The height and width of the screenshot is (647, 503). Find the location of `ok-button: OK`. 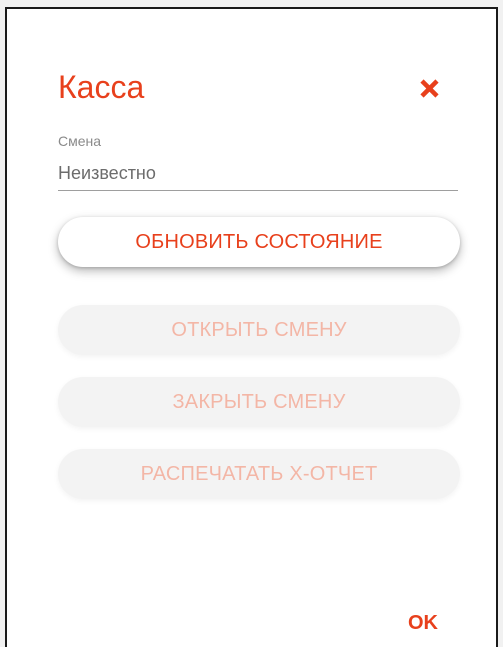

ok-button: OK is located at coordinates (423, 623).